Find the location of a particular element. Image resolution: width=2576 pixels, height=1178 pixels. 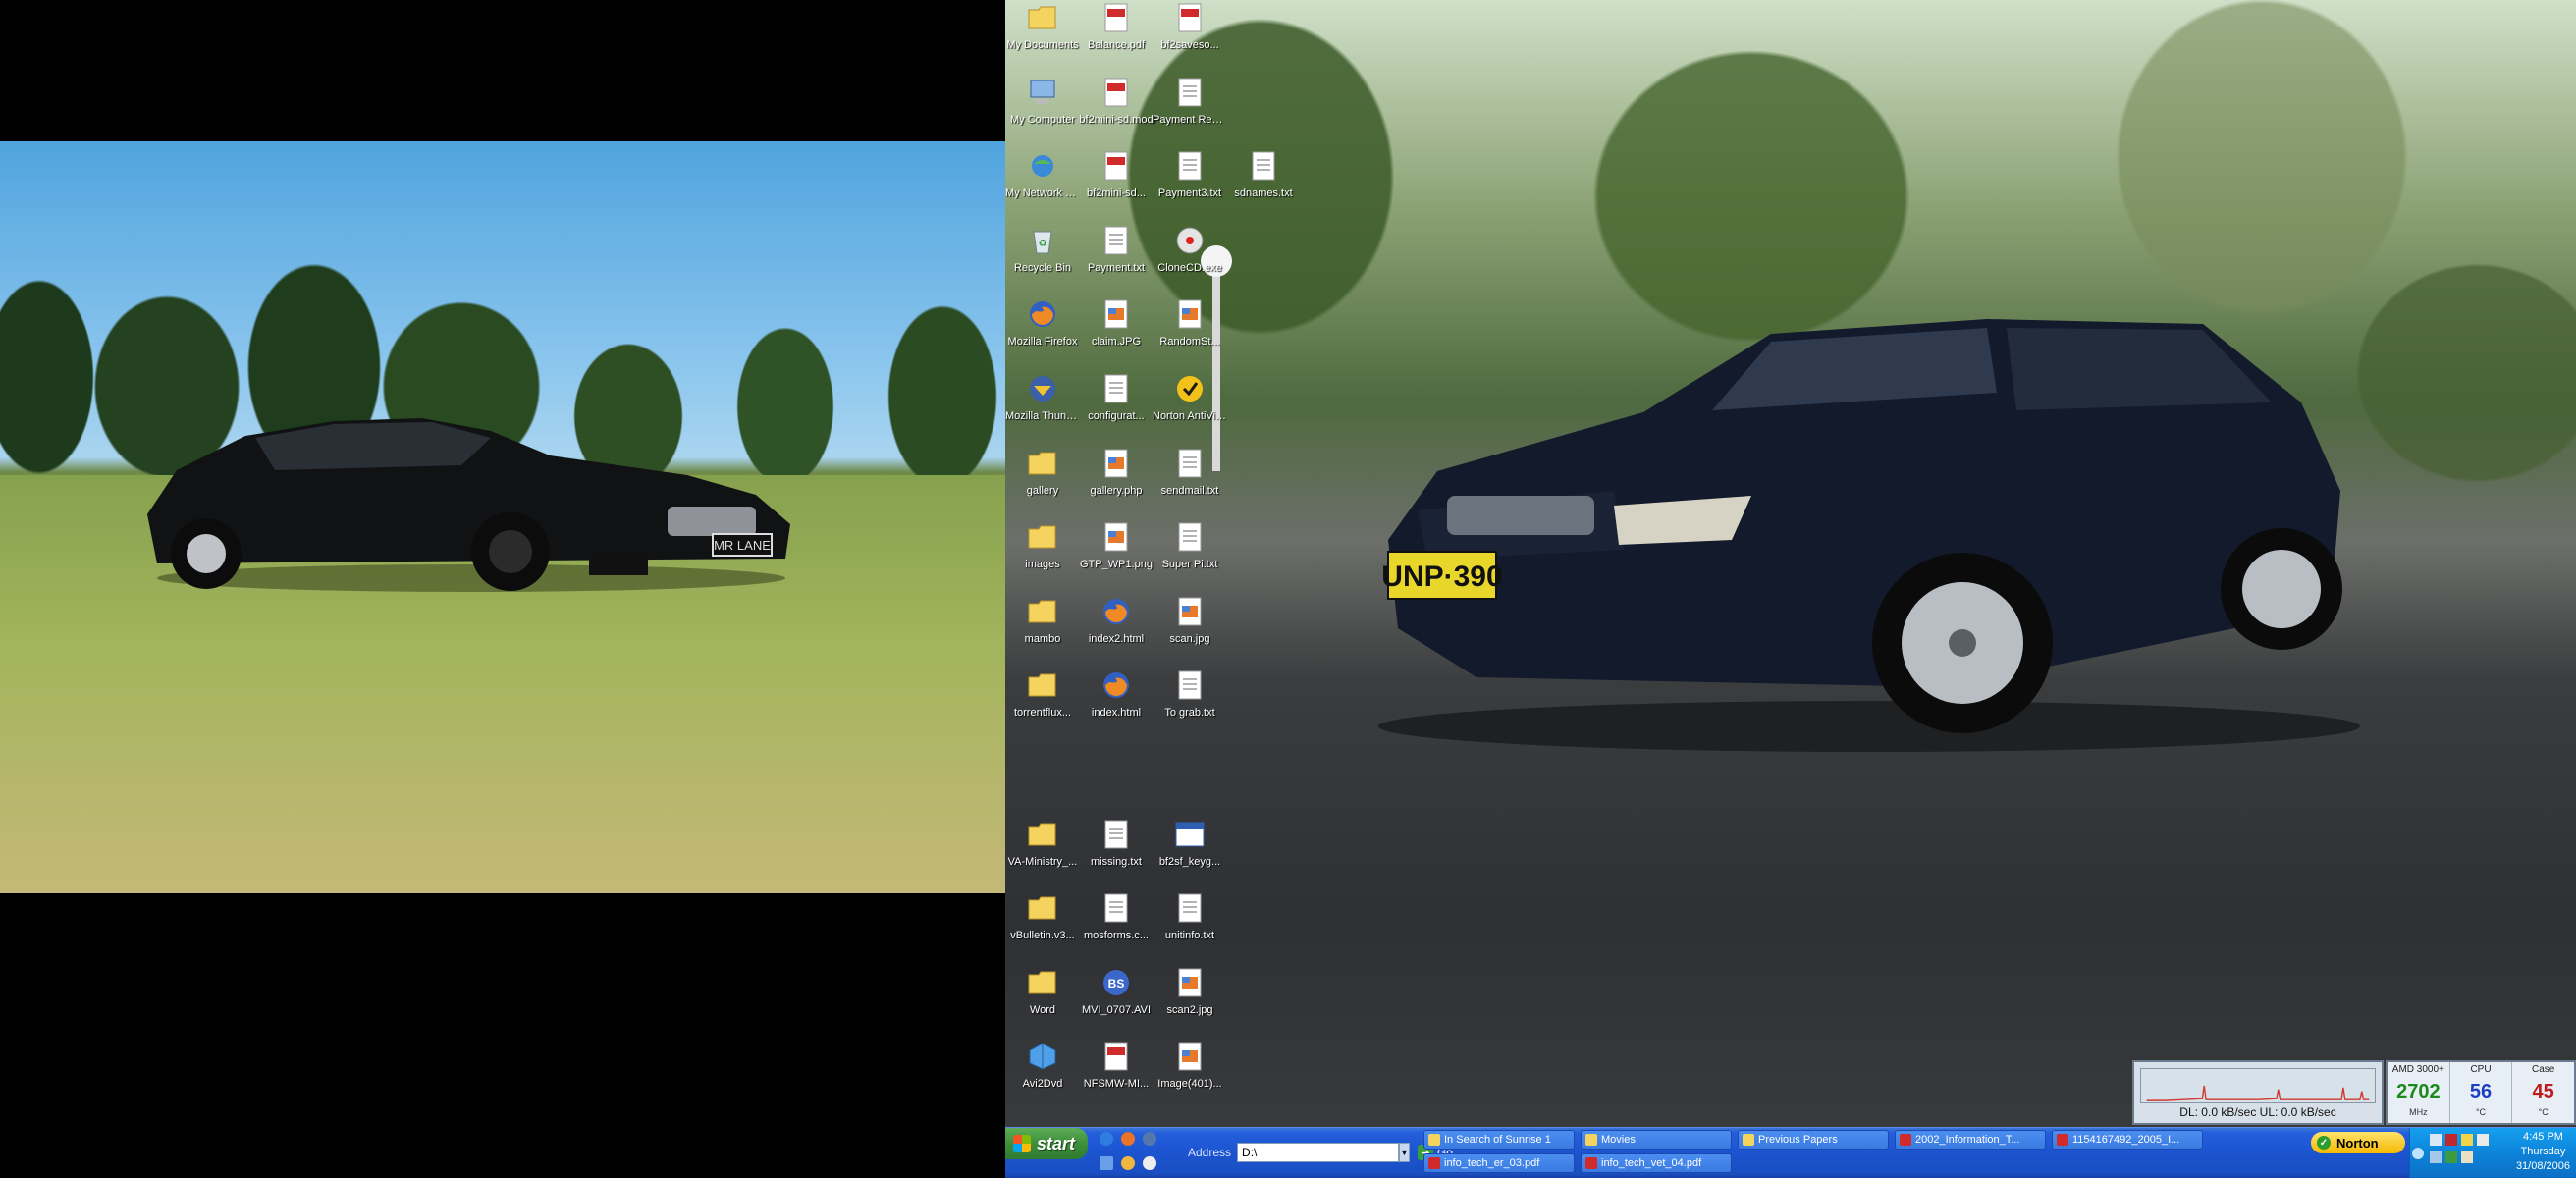

desktop-icon-label: scan2.jpg is located at coordinates (1189, 1009).